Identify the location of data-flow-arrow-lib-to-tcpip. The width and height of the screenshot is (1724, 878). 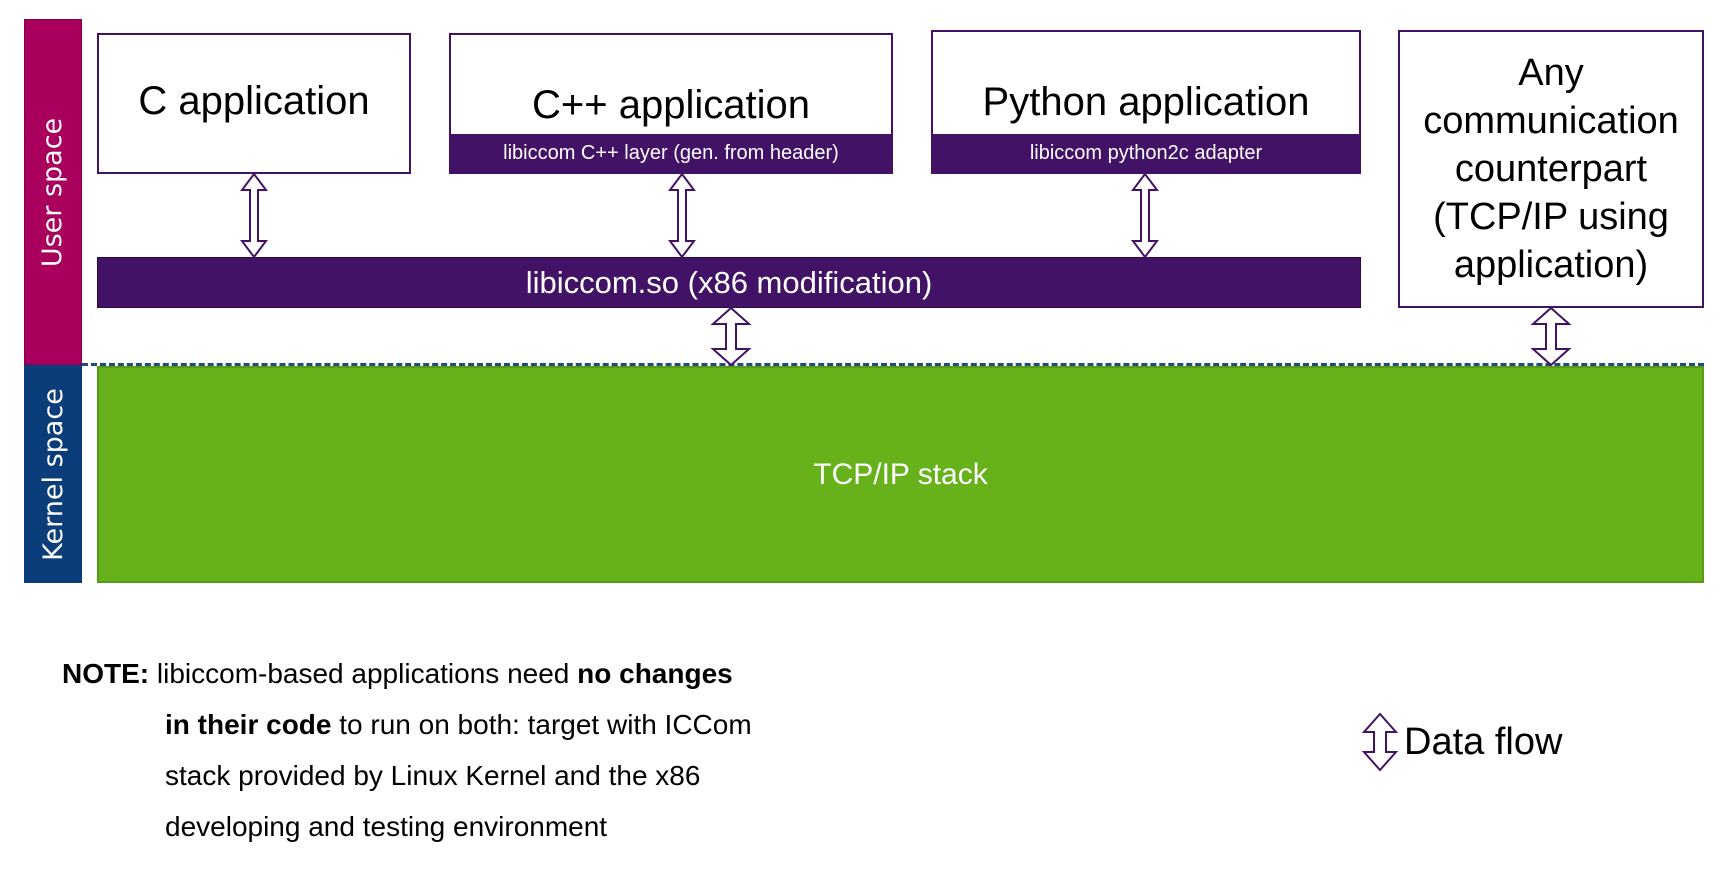
(731, 336).